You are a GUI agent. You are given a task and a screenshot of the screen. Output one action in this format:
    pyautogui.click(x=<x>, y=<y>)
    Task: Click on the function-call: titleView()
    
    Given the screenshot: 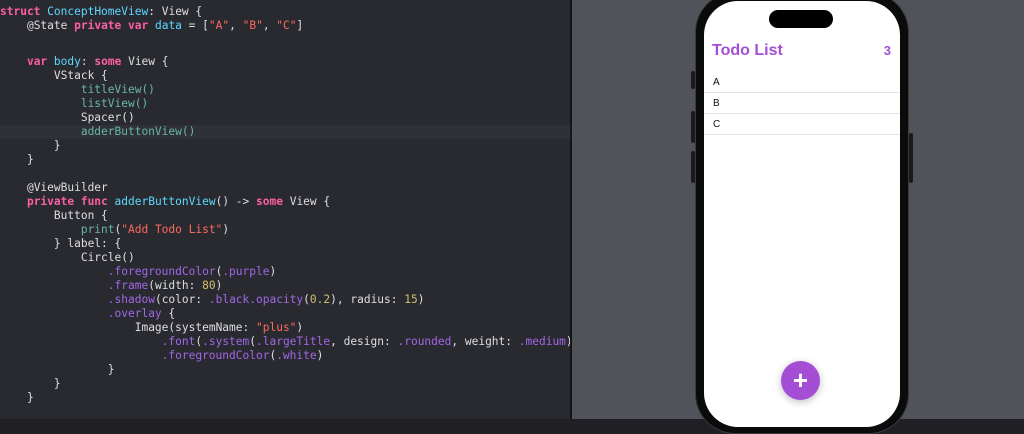 What is the action you would take?
    pyautogui.click(x=117, y=89)
    